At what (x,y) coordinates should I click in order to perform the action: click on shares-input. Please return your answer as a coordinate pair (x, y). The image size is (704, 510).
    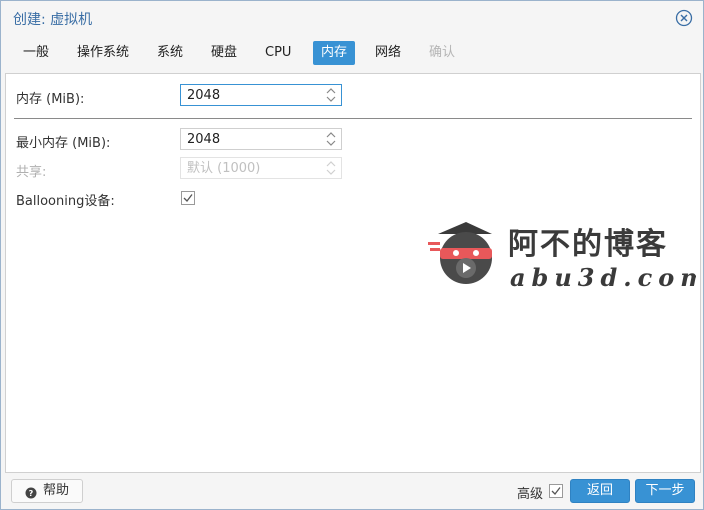
    Looking at the image, I should click on (254, 168).